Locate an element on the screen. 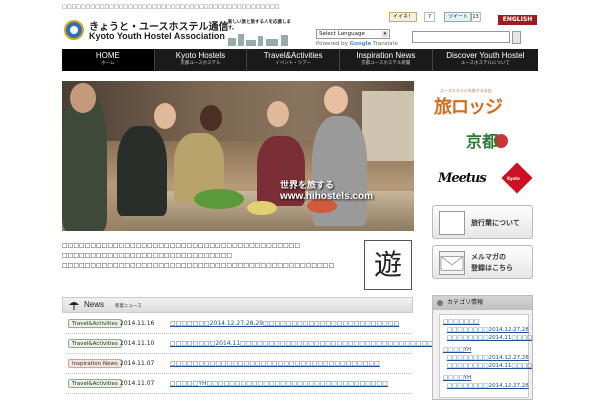 The height and width of the screenshot is (400, 600). youth-hostel-logo-icon is located at coordinates (74, 30).